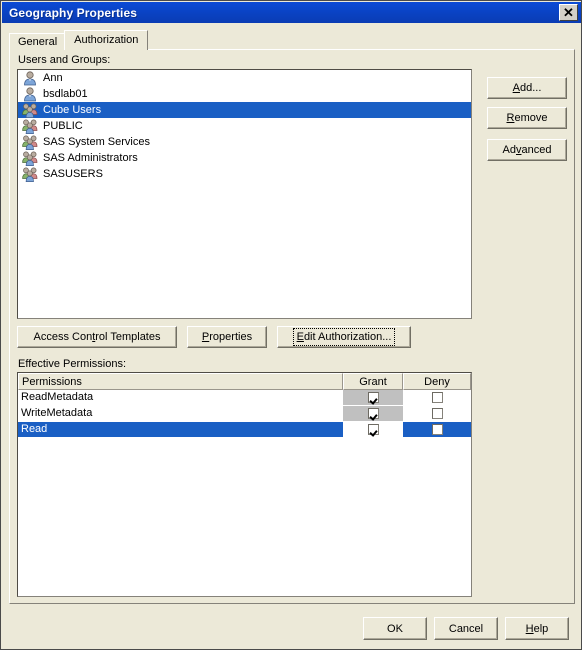 This screenshot has height=650, width=582. I want to click on close-icon: ✕, so click(568, 12).